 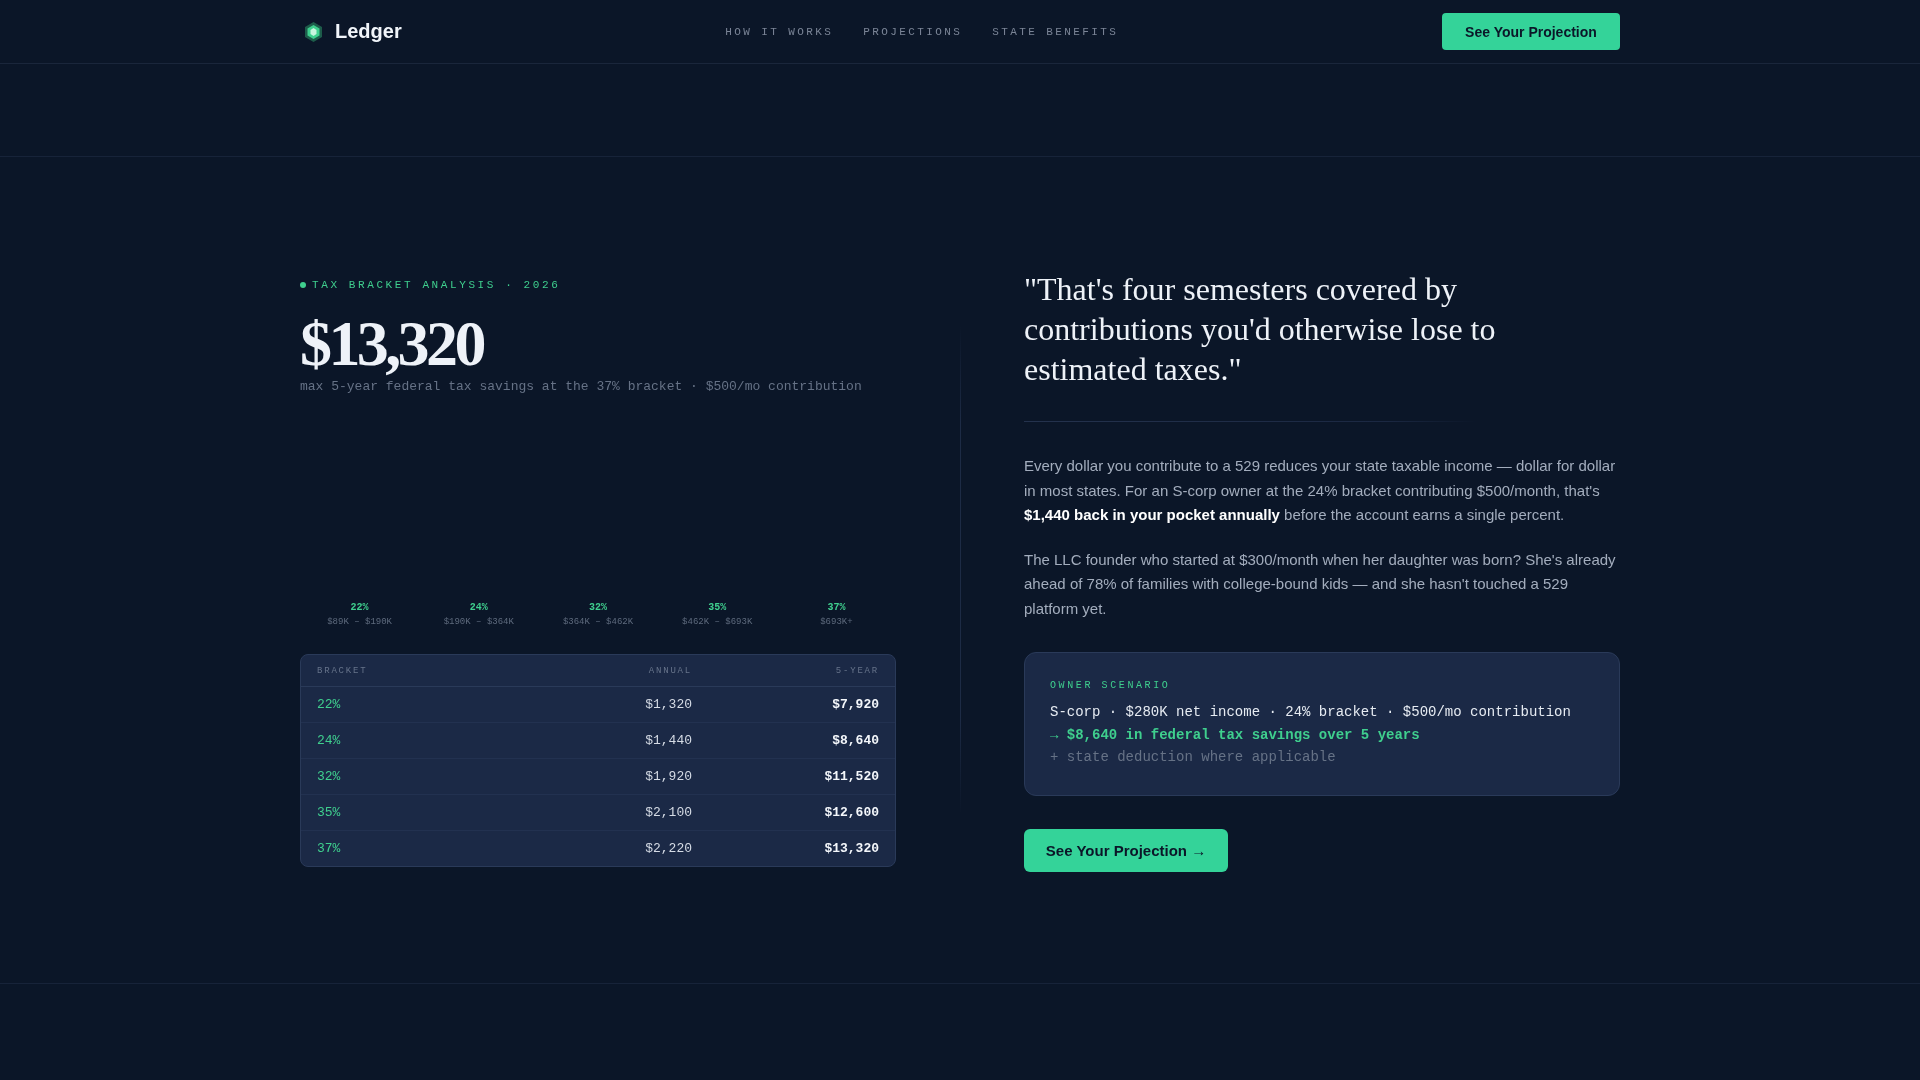 I want to click on savings-caption: max 5-year federal tax savings at the 37% bracket · $500/mo contribution, so click(x=581, y=387).